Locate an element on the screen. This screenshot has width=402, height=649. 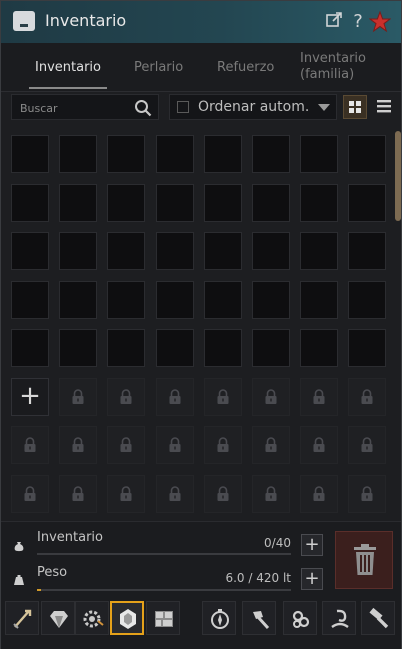
scrollbar is located at coordinates (398, 176).